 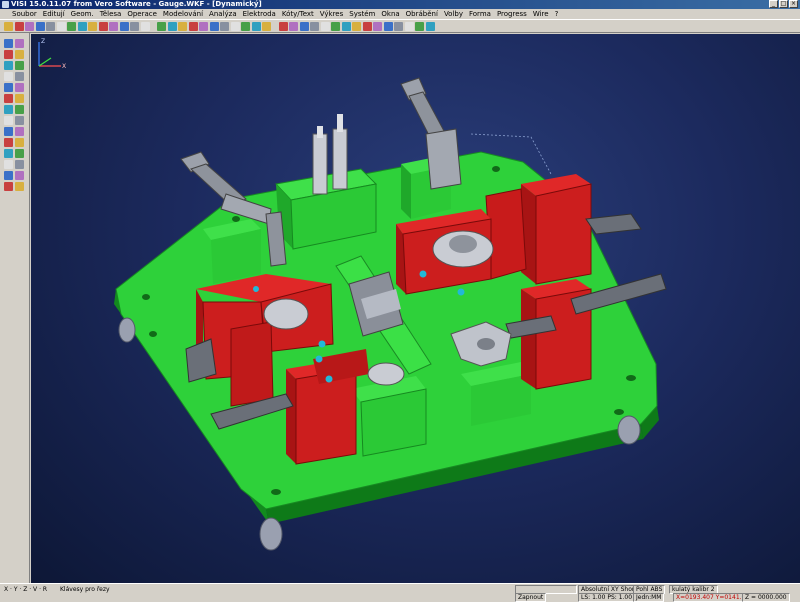 What do you see at coordinates (453, 14) in the screenshot?
I see `menu-item: Volby` at bounding box center [453, 14].